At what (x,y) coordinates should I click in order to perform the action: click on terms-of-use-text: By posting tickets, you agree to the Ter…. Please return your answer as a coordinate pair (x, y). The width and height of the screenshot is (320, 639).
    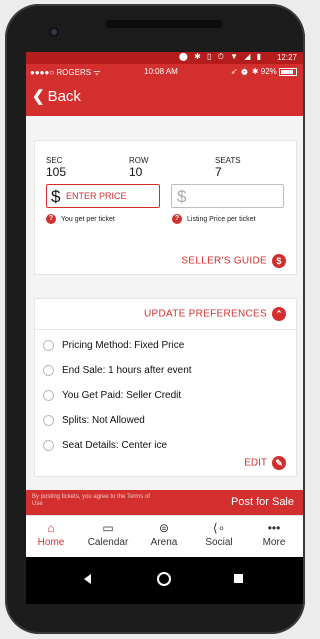
    Looking at the image, I should click on (92, 501).